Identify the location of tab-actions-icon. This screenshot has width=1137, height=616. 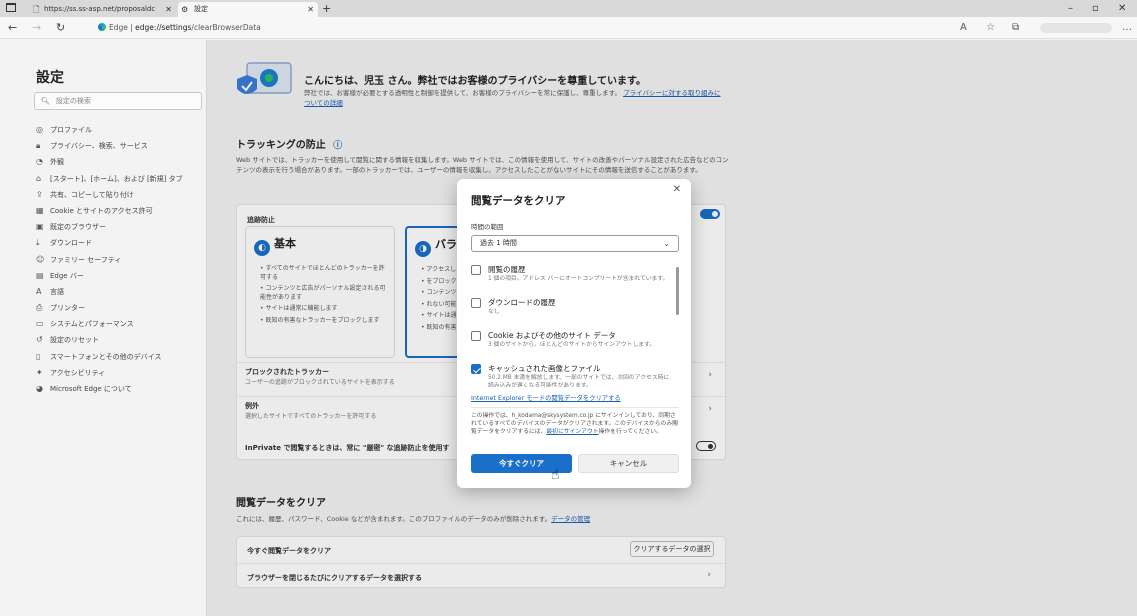
(11, 7).